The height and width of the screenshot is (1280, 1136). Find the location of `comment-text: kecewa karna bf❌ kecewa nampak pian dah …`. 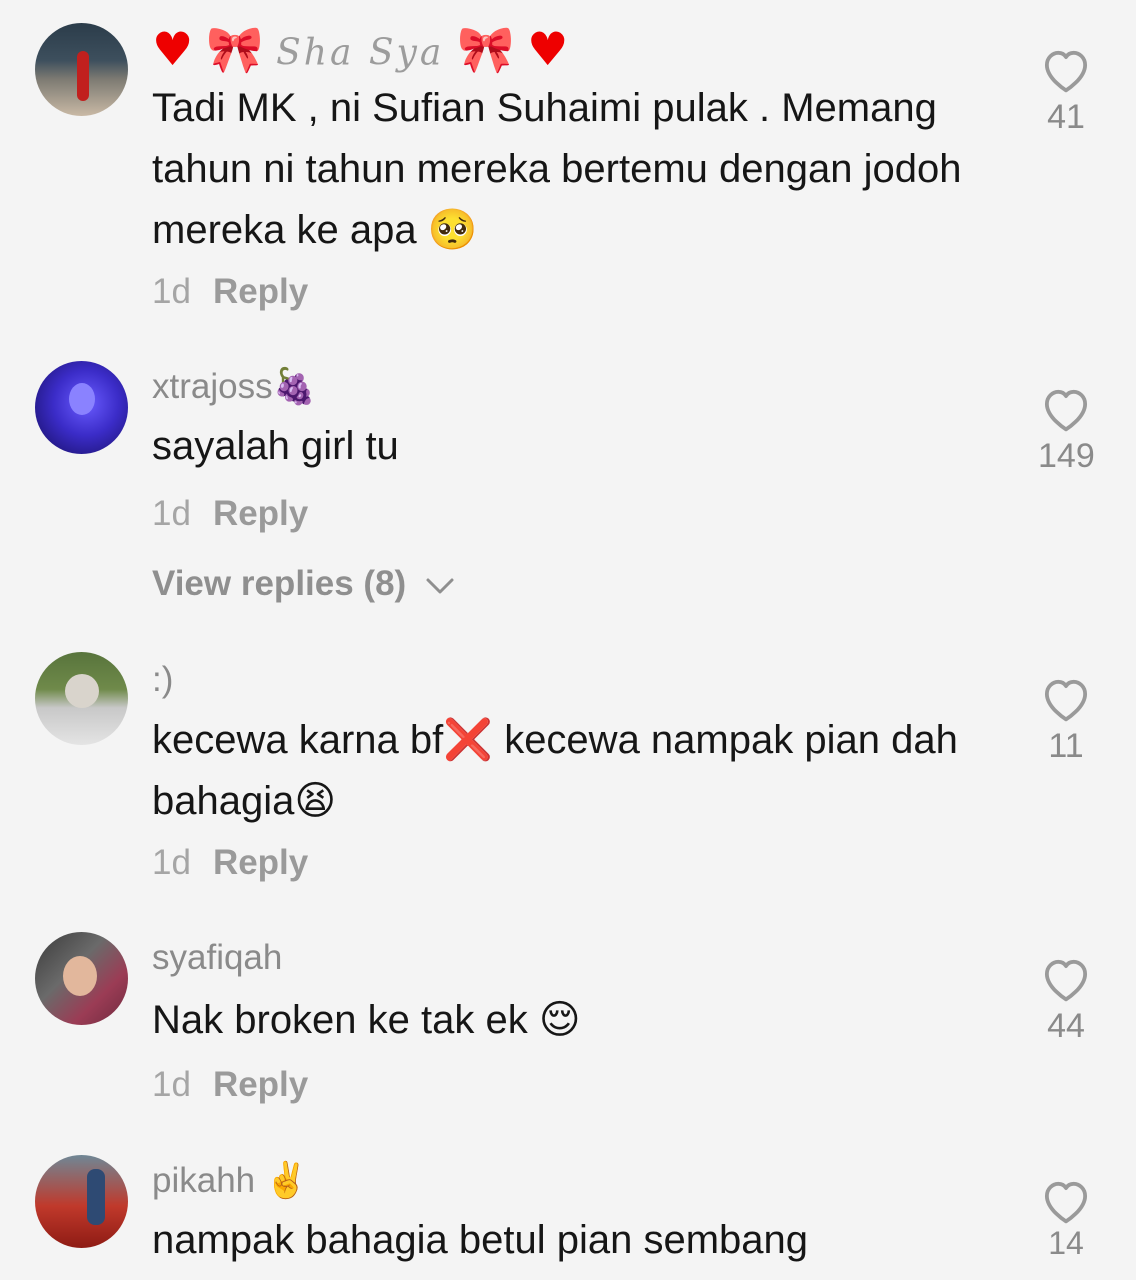

comment-text: kecewa karna bf❌ kecewa nampak pian dah … is located at coordinates (555, 770).